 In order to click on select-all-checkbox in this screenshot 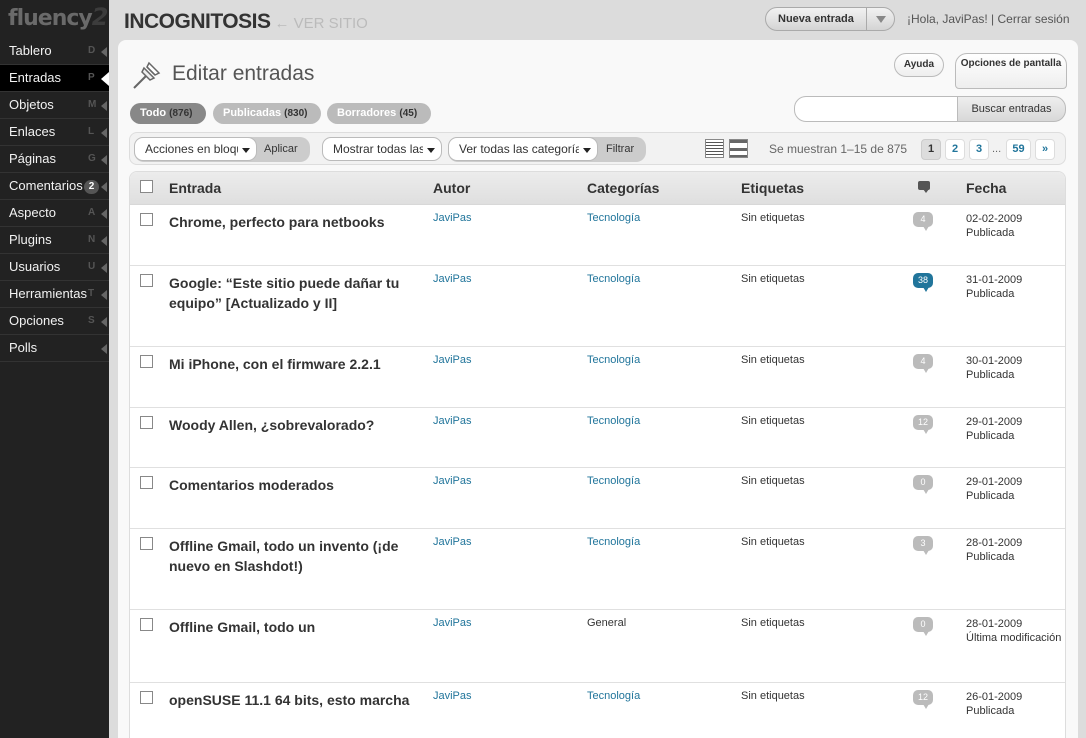, I will do `click(146, 186)`.